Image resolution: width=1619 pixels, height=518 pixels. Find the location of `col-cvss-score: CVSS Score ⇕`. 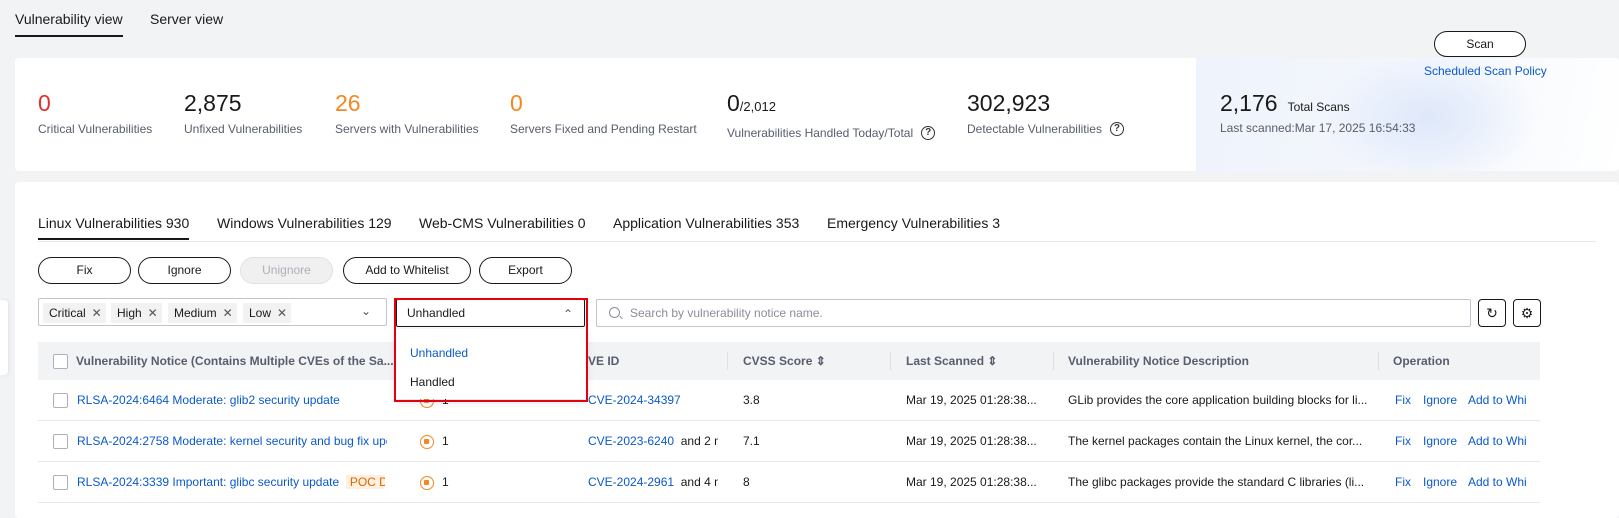

col-cvss-score: CVSS Score ⇕ is located at coordinates (784, 361).